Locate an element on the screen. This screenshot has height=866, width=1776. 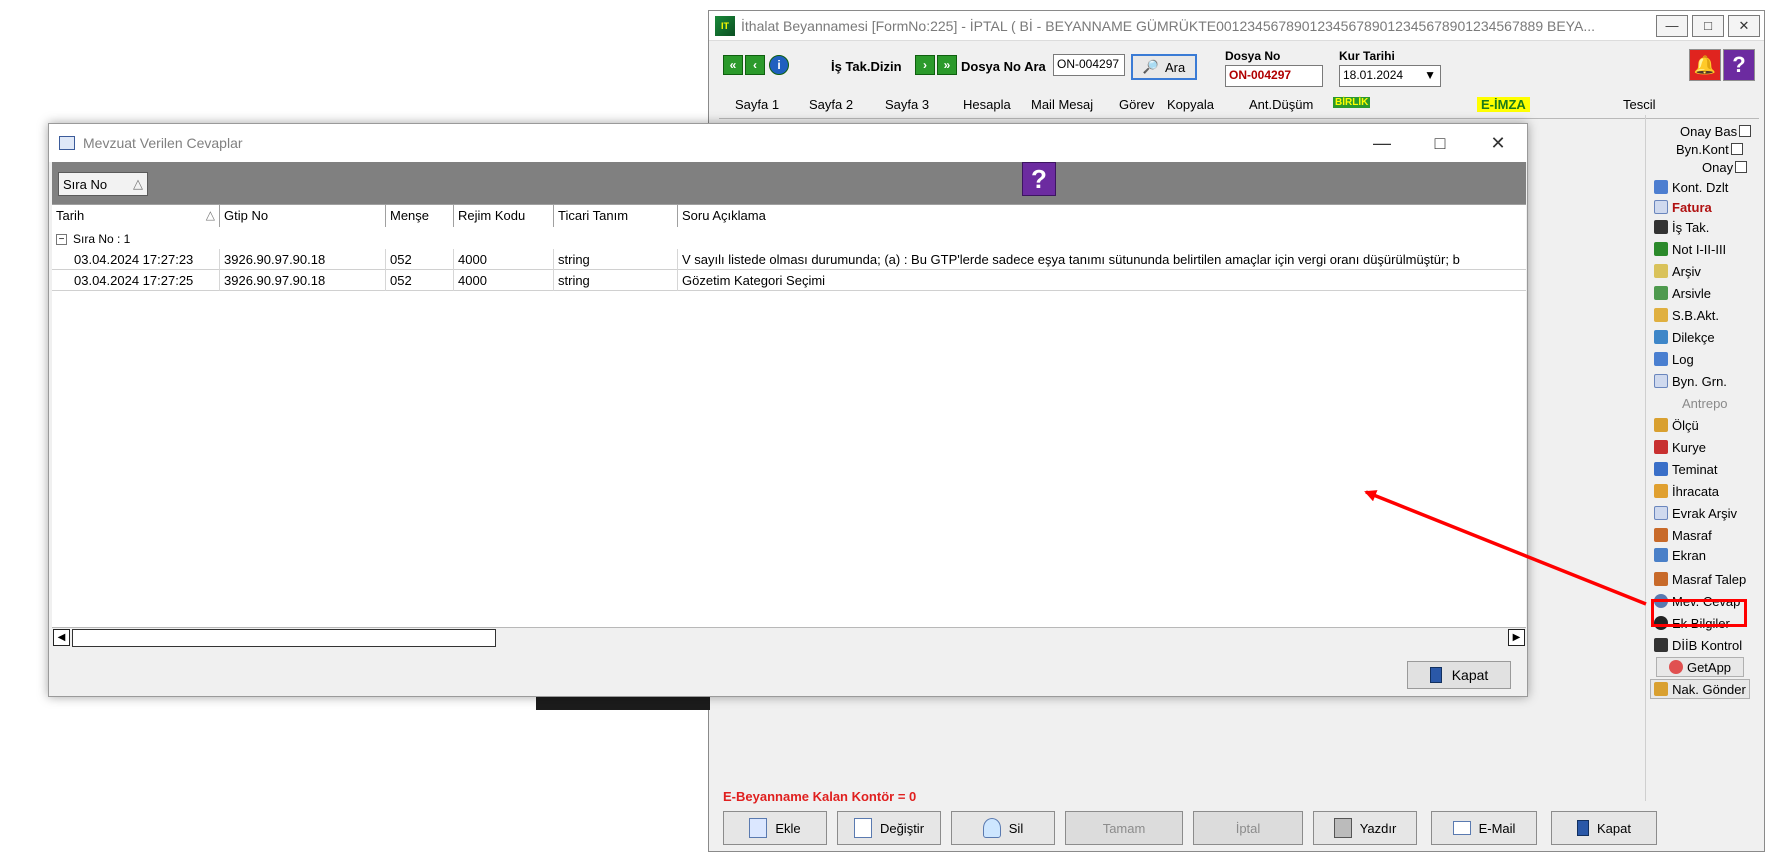
side-item-kont: Kont. Dzlt is located at coordinates (1691, 187).